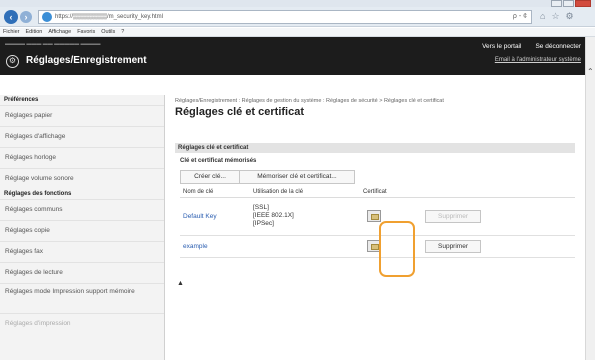 This screenshot has width=595, height=360. I want to click on browser-toolbar-icons: ⌂ ☆ ⚙, so click(557, 16).